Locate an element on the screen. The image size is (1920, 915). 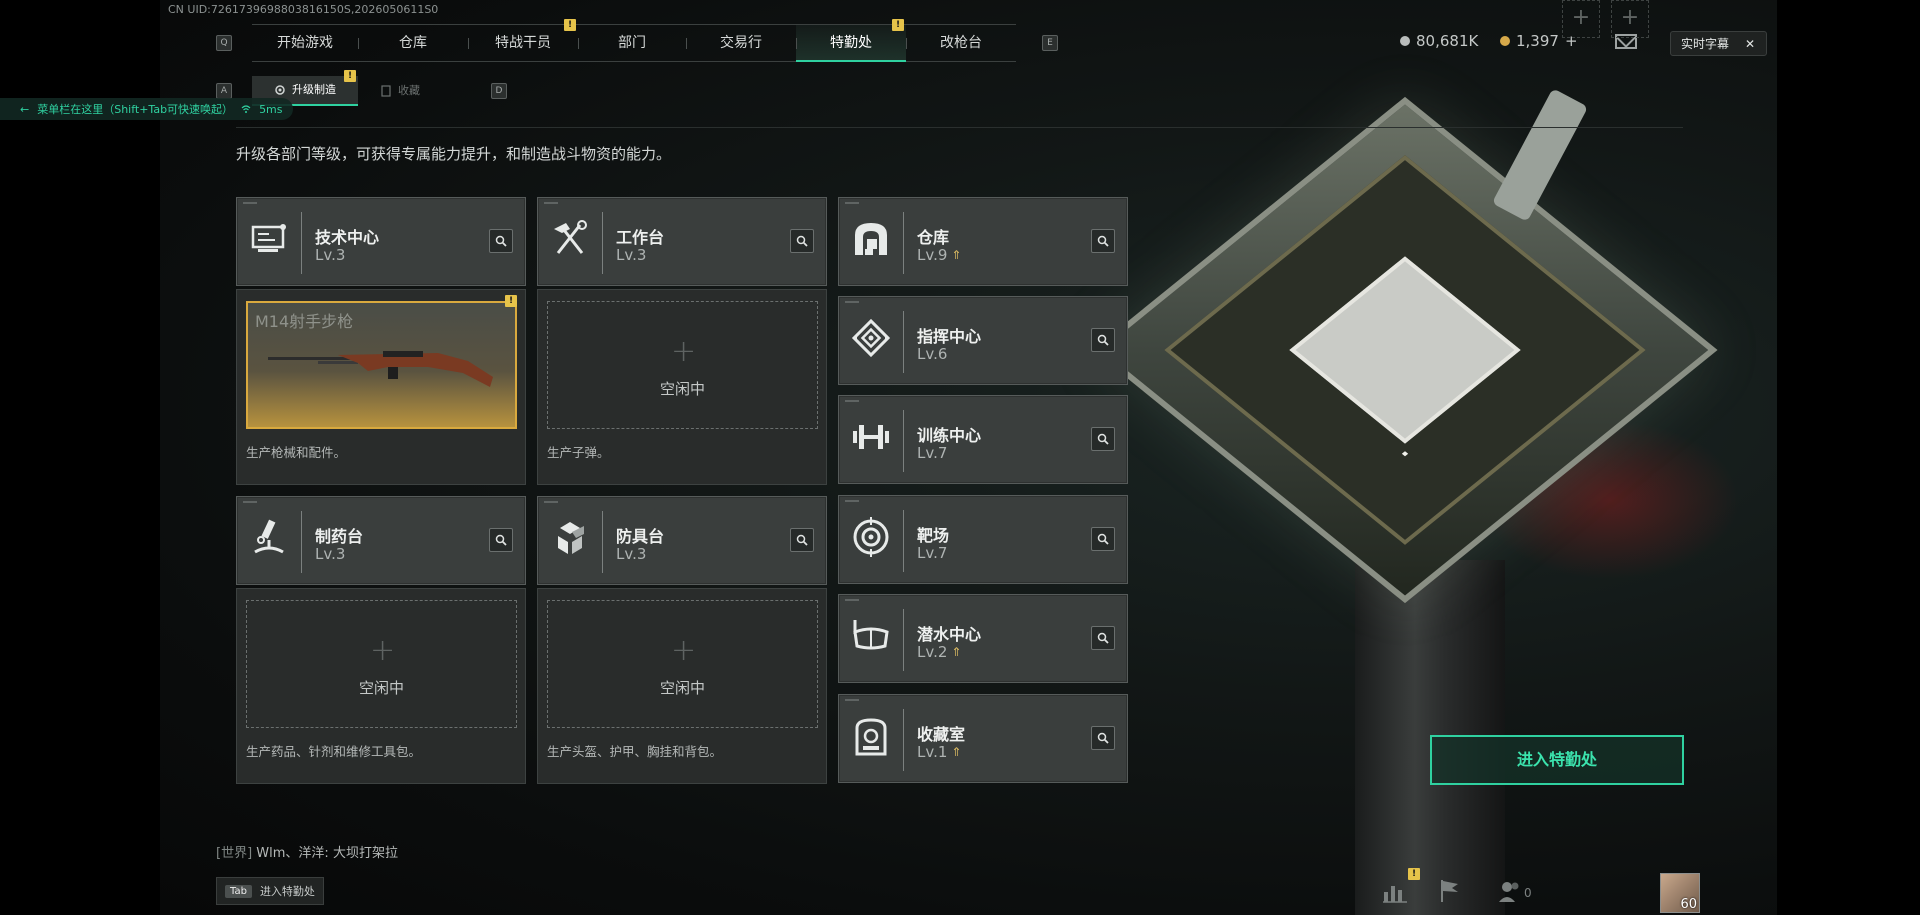
live-subtitle-button: 实时字幕 ✕ is located at coordinates (1718, 43).